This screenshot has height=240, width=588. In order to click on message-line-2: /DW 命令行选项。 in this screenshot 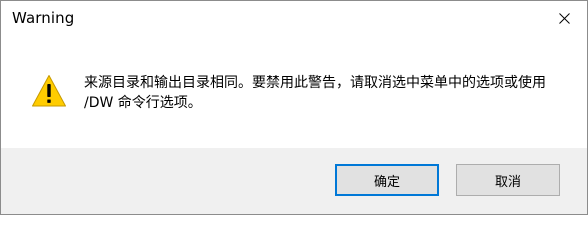, I will do `click(143, 103)`.